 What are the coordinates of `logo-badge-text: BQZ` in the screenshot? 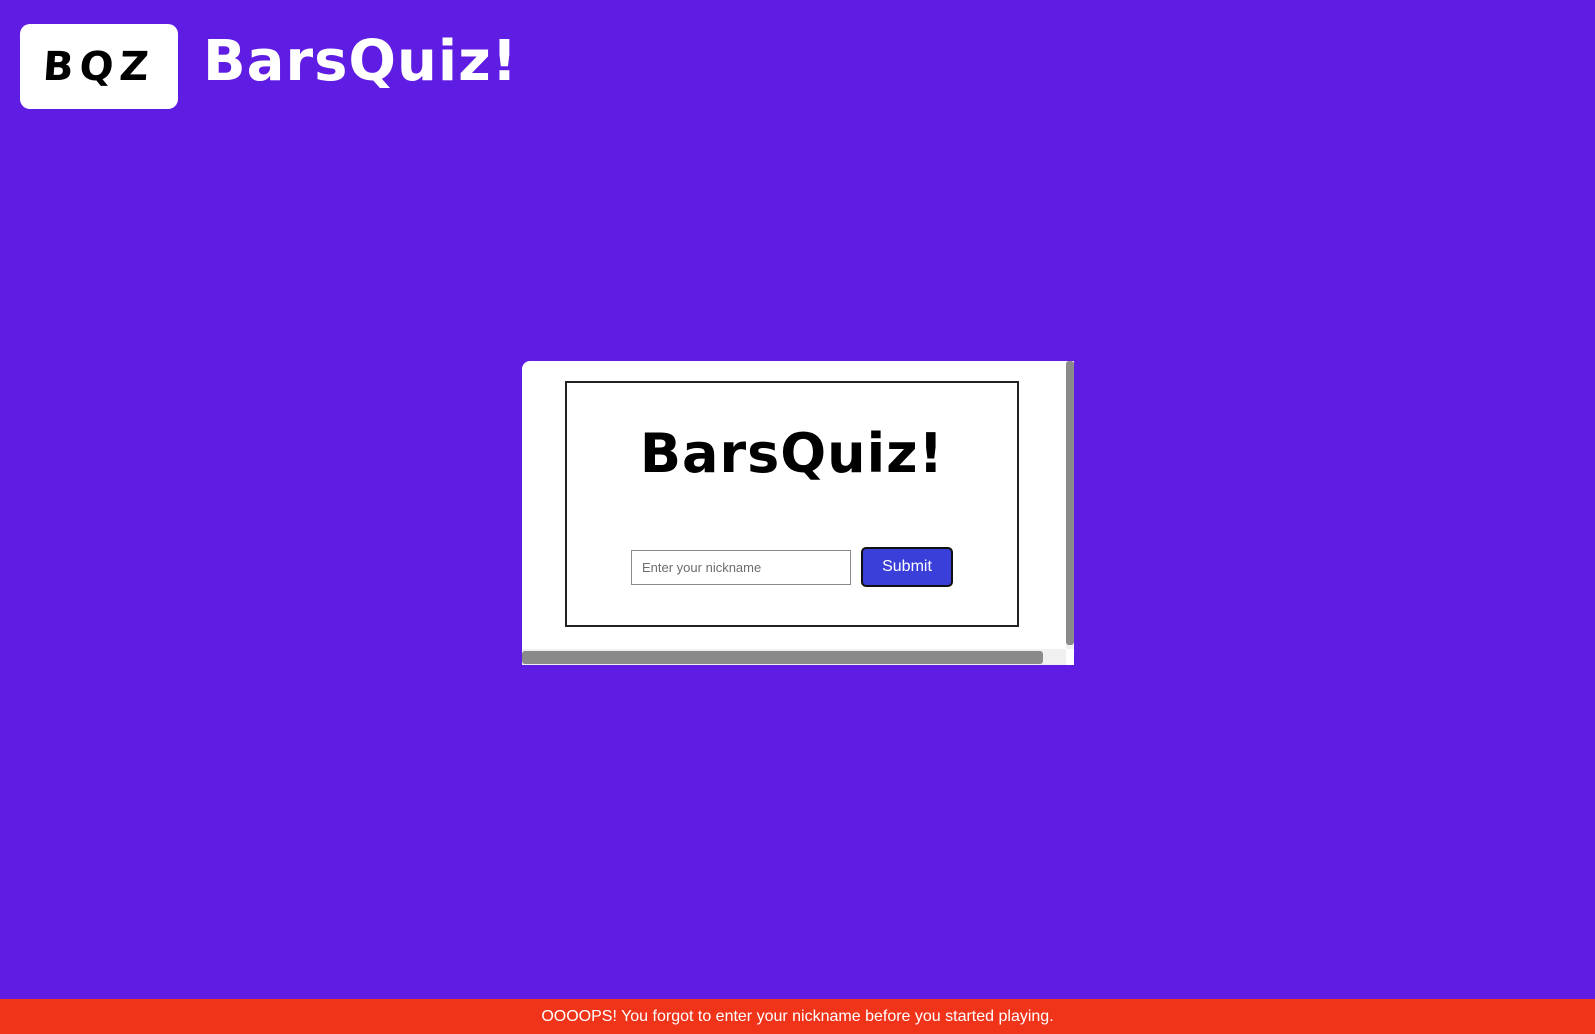 It's located at (99, 66).